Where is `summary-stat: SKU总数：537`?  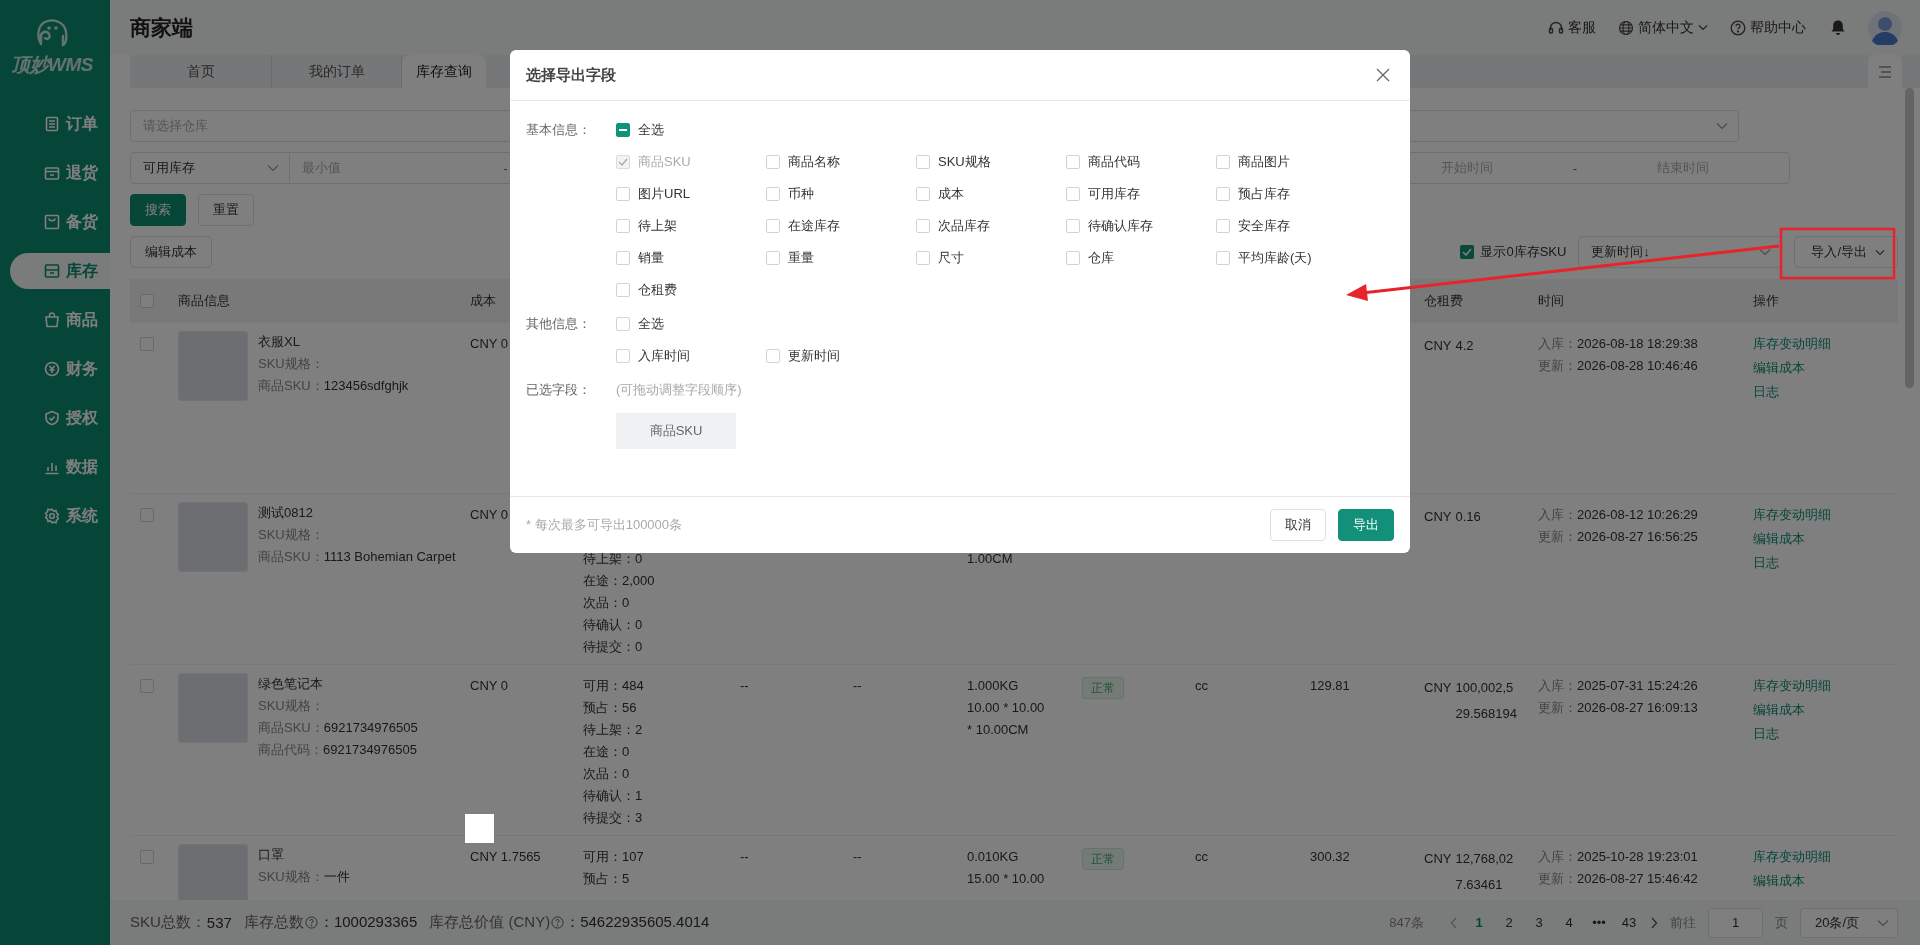
summary-stat: SKU总数：537 is located at coordinates (181, 922).